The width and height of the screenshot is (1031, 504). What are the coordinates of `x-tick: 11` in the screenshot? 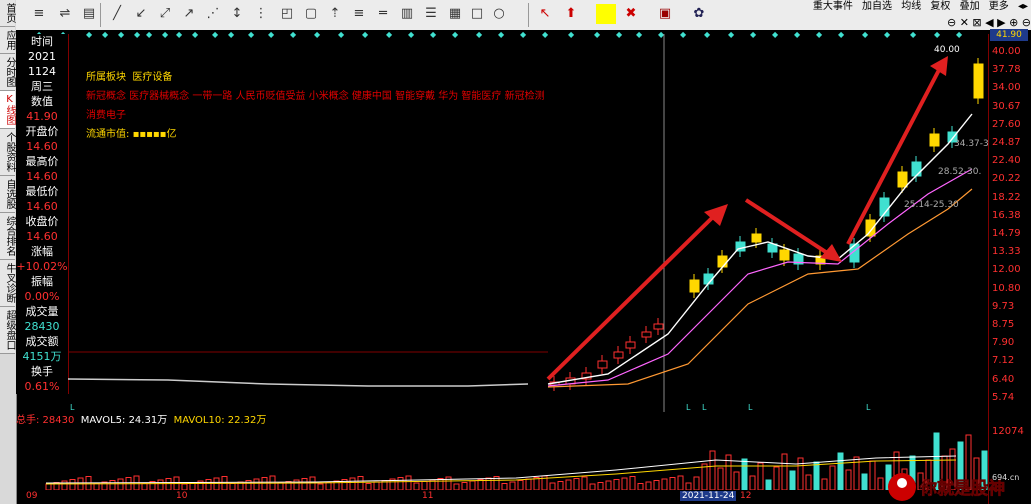 It's located at (428, 496).